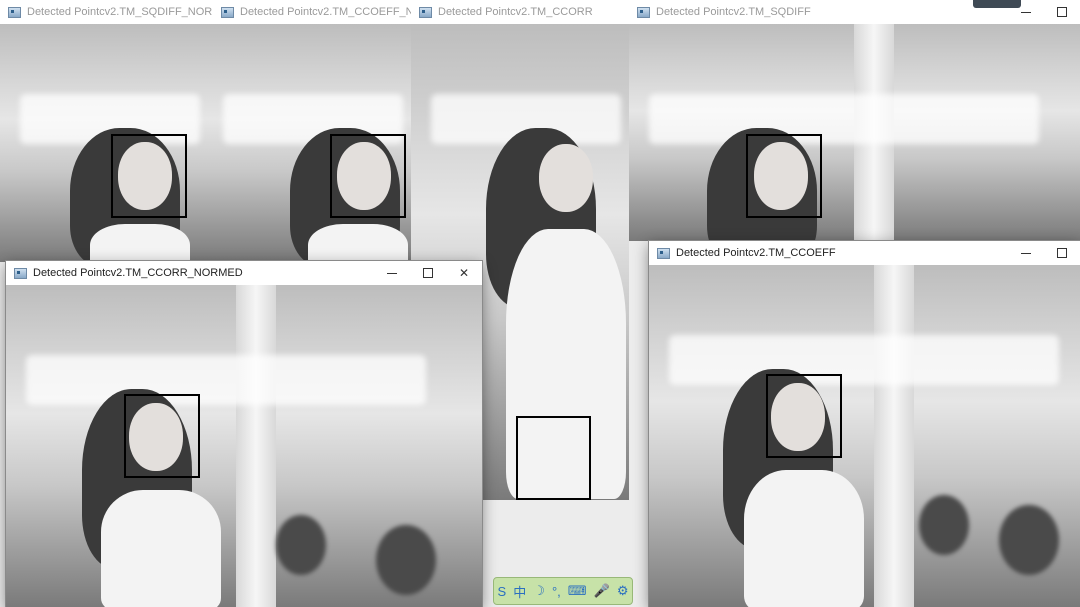 The width and height of the screenshot is (1080, 607). What do you see at coordinates (502, 591) in the screenshot?
I see `ime-logo-icon: S` at bounding box center [502, 591].